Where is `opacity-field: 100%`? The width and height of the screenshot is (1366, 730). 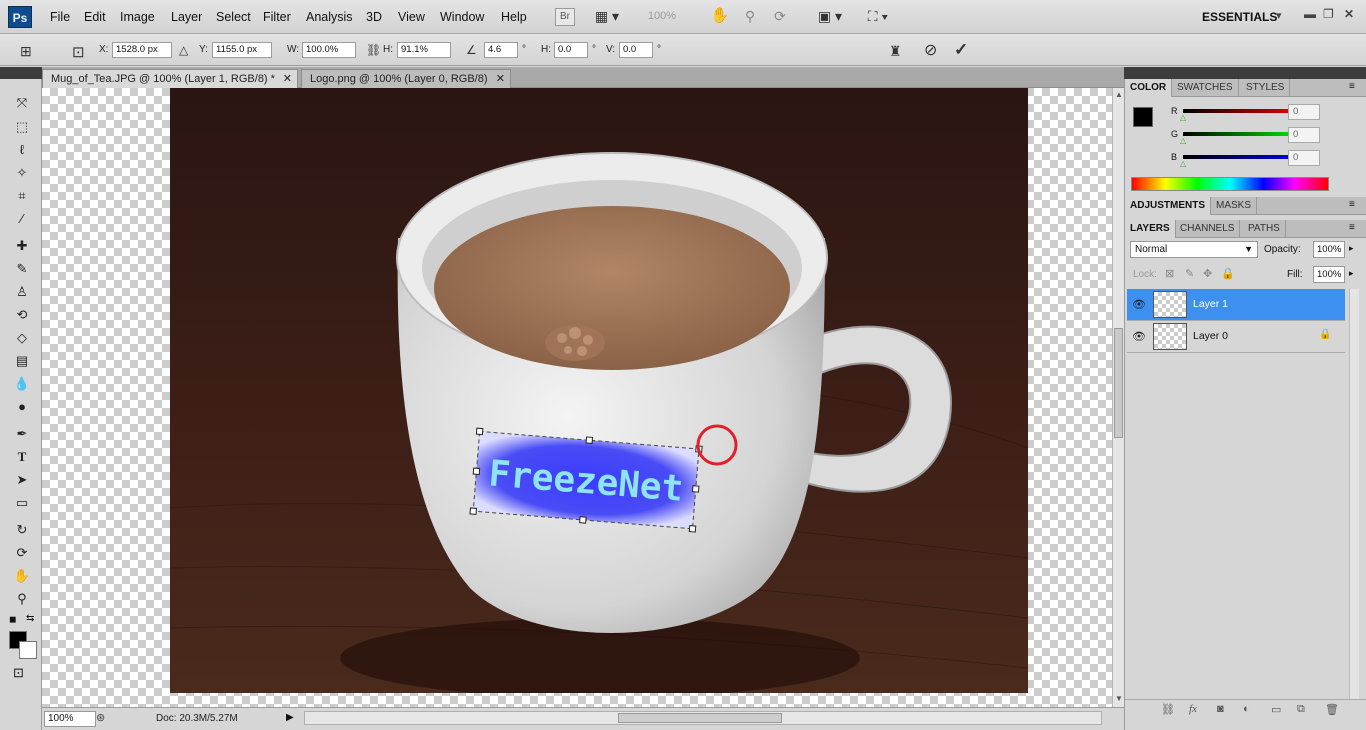 opacity-field: 100% is located at coordinates (1329, 249).